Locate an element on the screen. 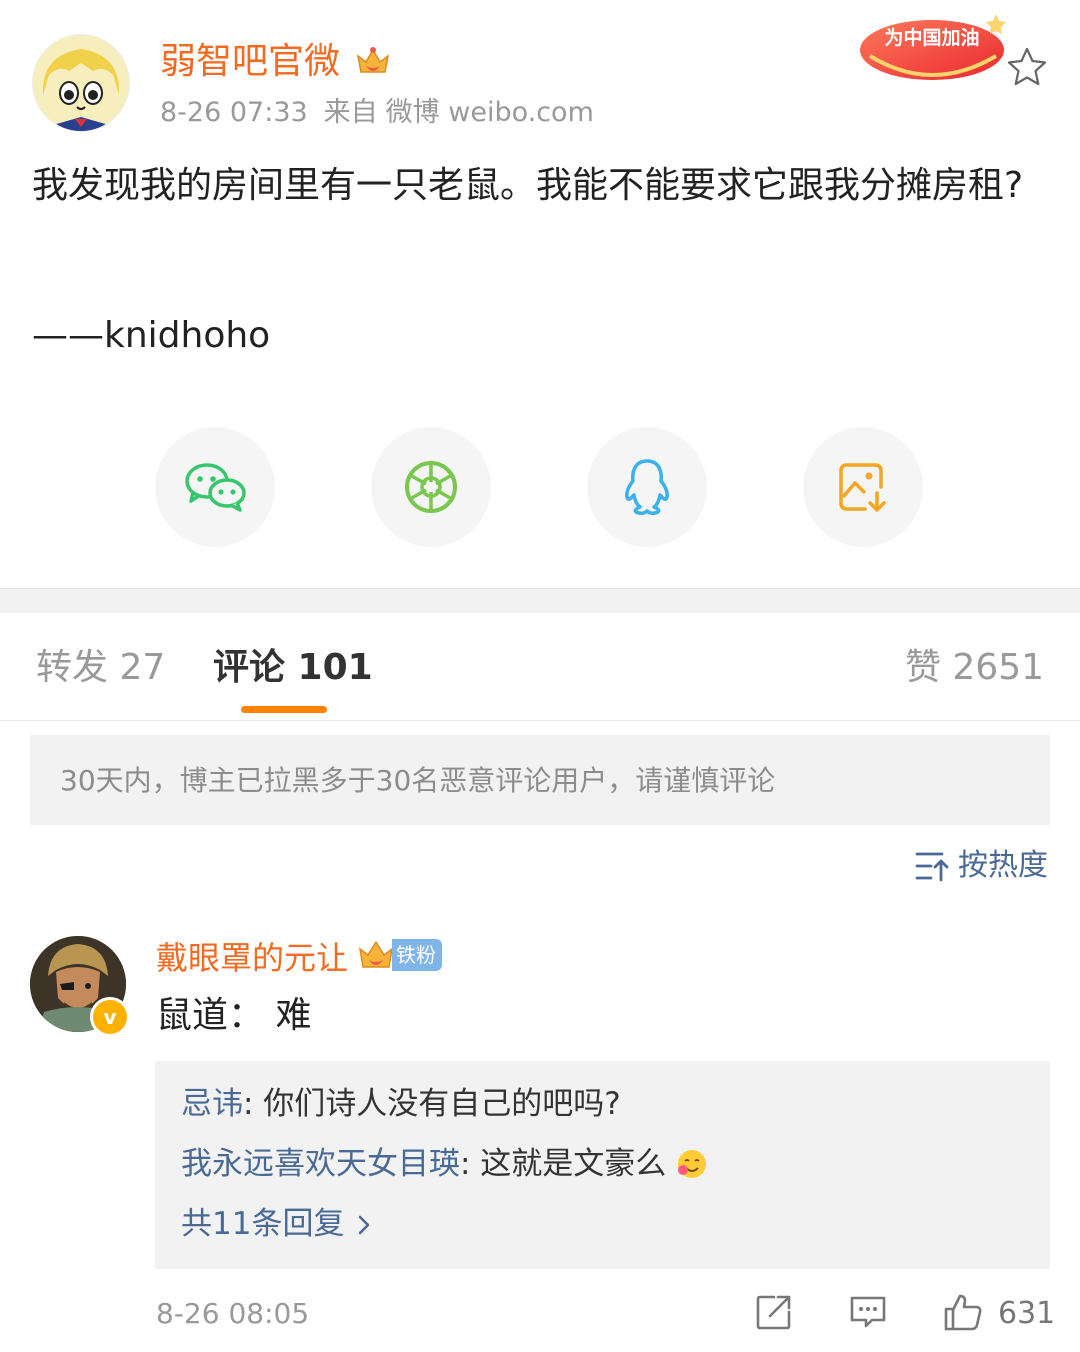  share-wechat-button is located at coordinates (215, 487).